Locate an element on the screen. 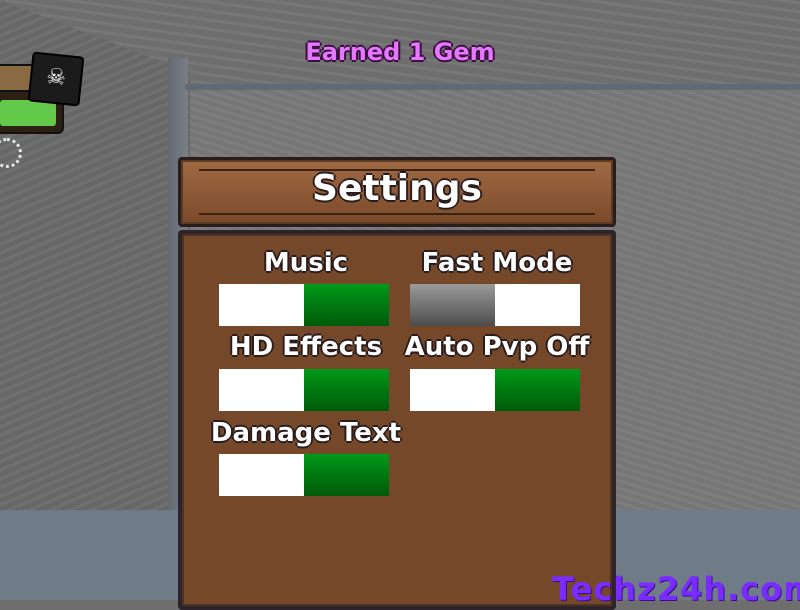 Image resolution: width=800 pixels, height=610 pixels. hd-effects-toggle is located at coordinates (304, 390).